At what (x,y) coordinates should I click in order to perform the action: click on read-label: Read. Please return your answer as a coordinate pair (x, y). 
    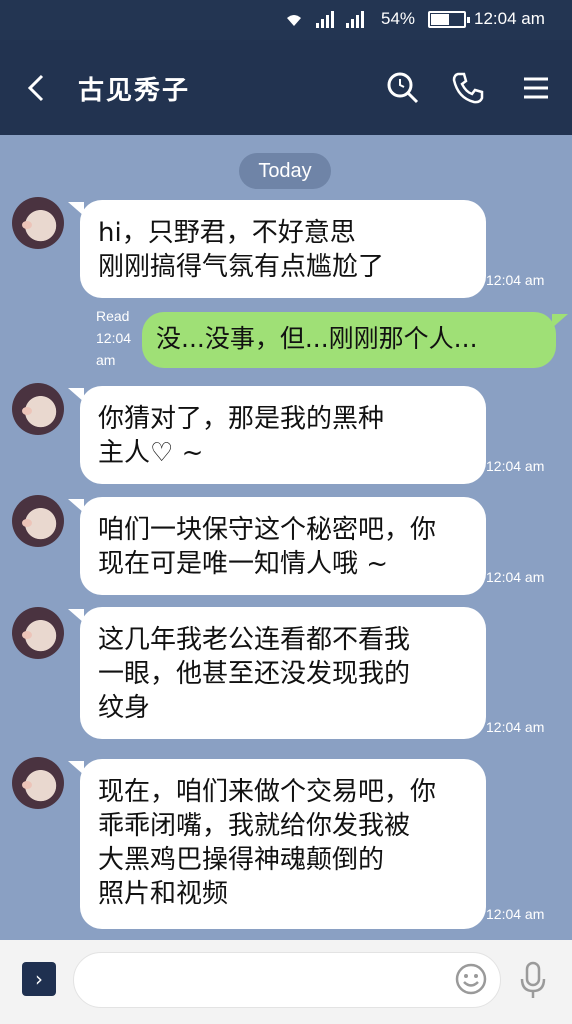
    Looking at the image, I should click on (113, 316).